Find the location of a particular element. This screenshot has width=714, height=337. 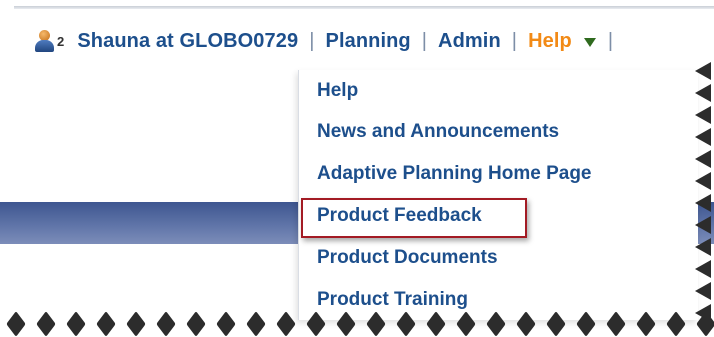

torn-edge-right is located at coordinates (703, 192).